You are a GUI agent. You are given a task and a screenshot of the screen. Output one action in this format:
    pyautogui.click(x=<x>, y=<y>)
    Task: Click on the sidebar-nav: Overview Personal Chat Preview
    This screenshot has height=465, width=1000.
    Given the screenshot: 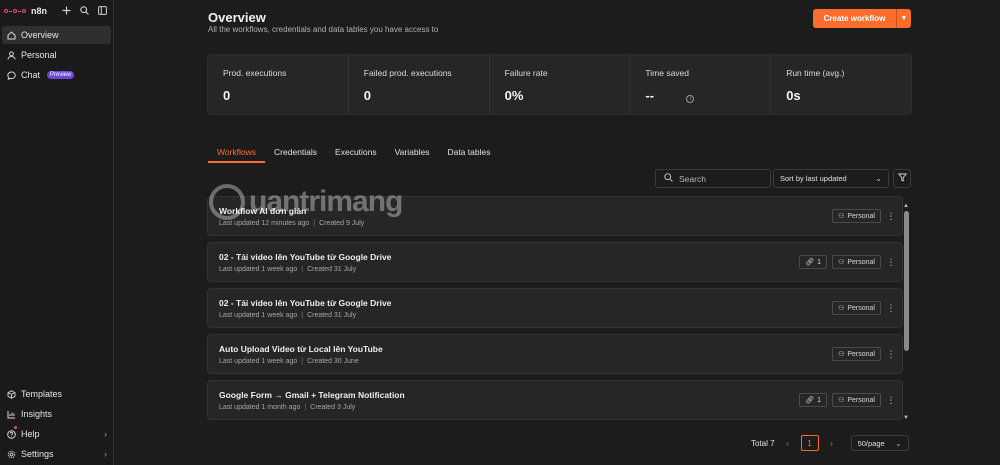 What is the action you would take?
    pyautogui.click(x=56, y=53)
    